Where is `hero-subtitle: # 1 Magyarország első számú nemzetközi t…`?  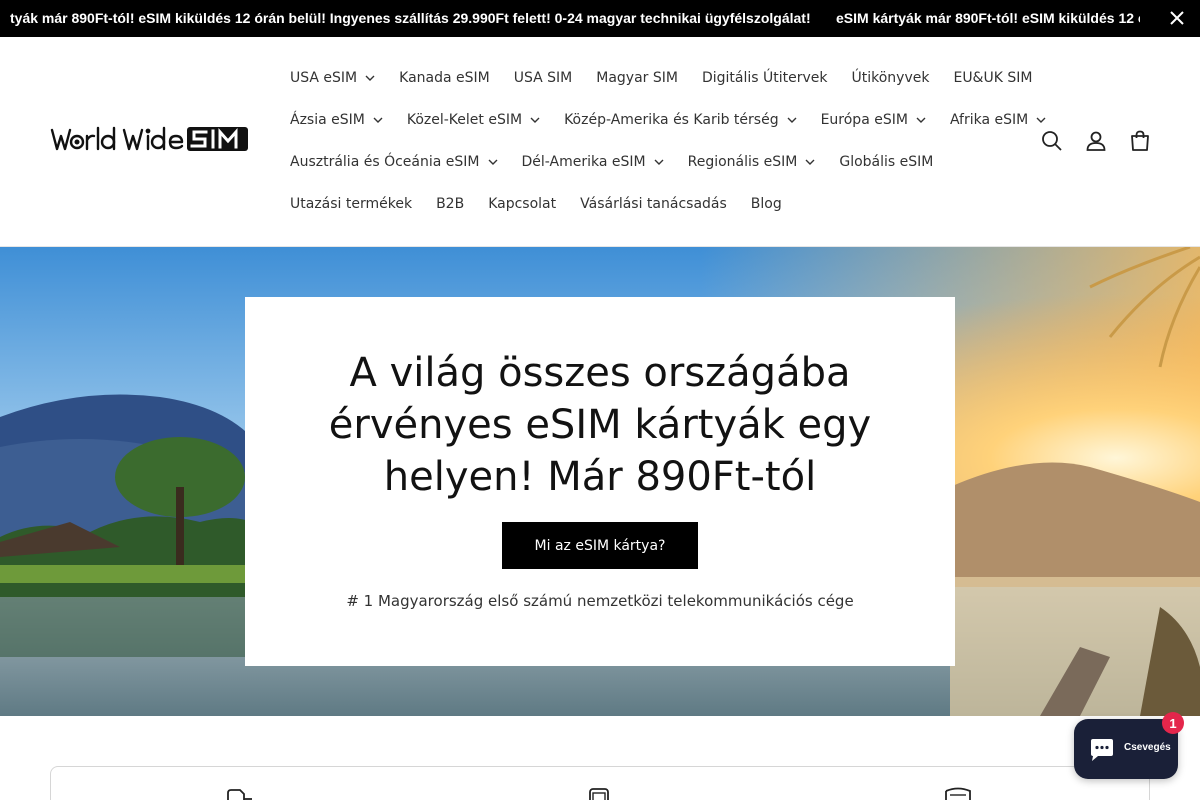
hero-subtitle: # 1 Magyarország első számú nemzetközi t… is located at coordinates (600, 601).